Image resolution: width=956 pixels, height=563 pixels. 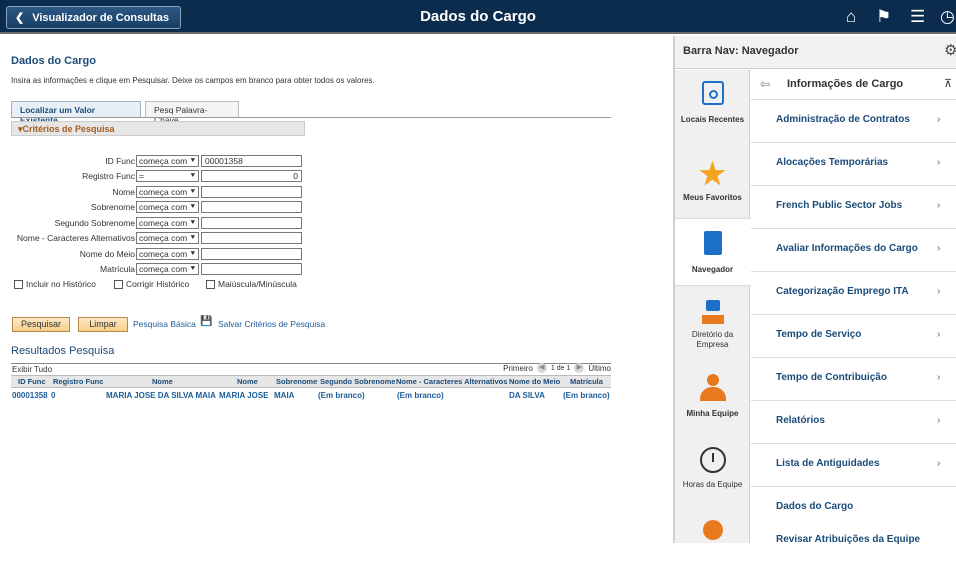 What do you see at coordinates (815, 506) in the screenshot?
I see `nav-item-label: Dados do Cargo` at bounding box center [815, 506].